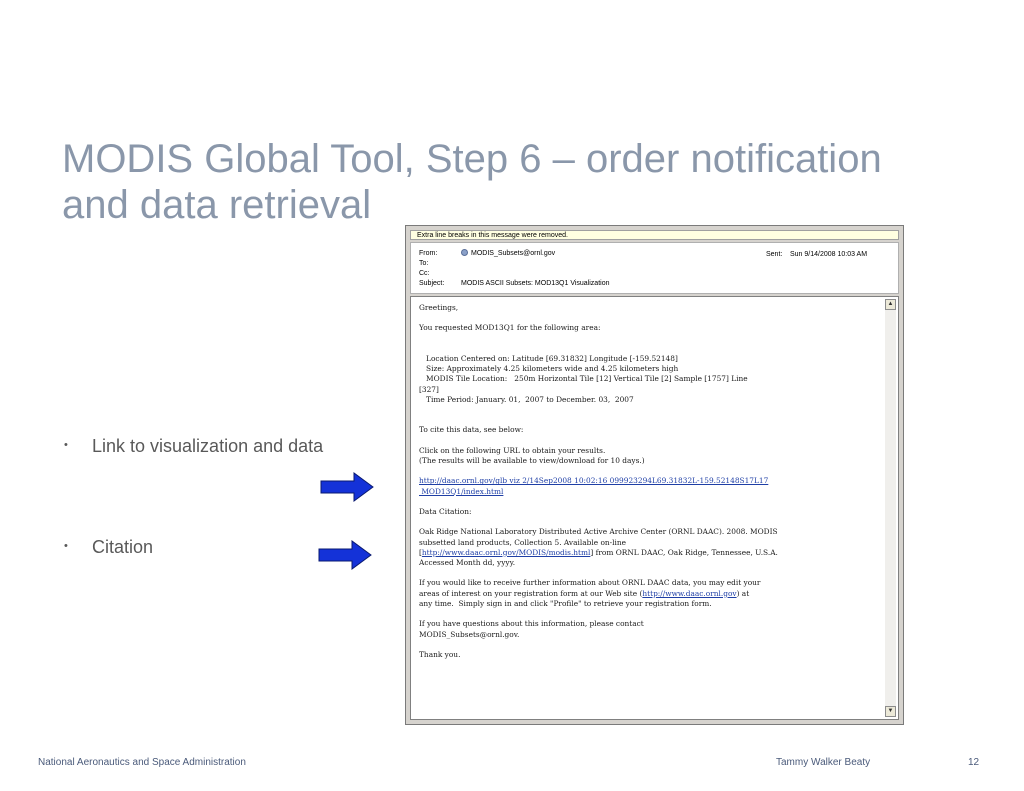  I want to click on cc-label: Cc:, so click(424, 273).